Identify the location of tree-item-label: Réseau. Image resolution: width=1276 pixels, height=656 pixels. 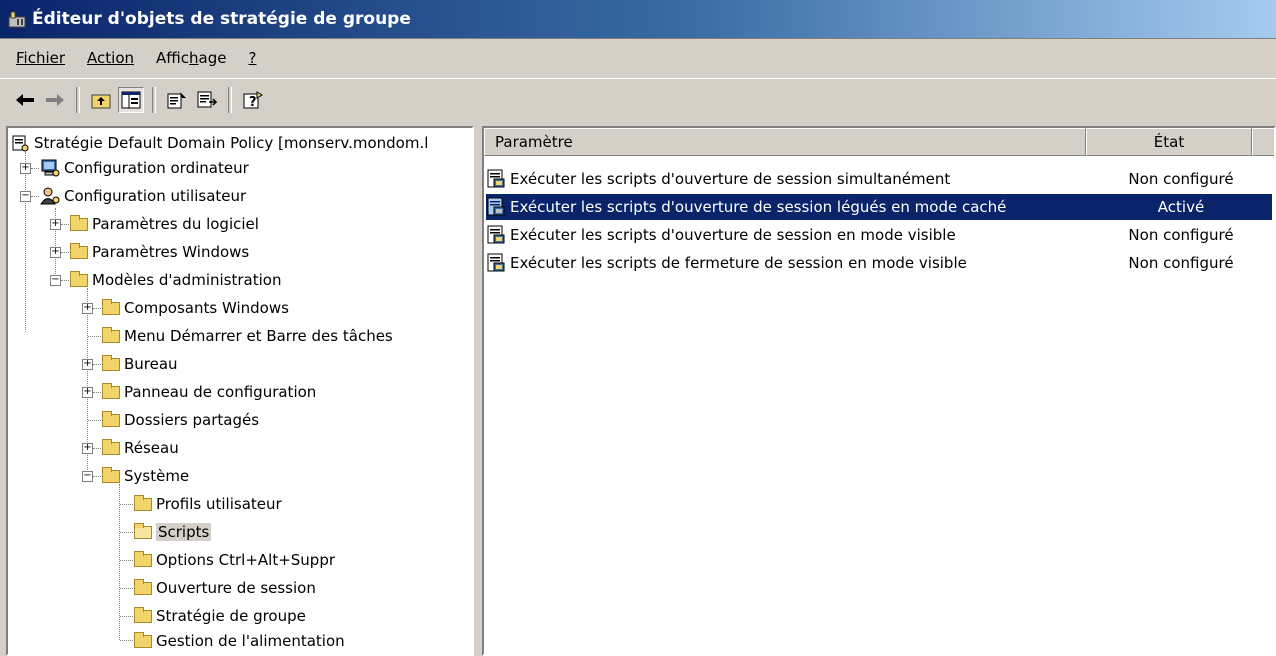
(151, 448).